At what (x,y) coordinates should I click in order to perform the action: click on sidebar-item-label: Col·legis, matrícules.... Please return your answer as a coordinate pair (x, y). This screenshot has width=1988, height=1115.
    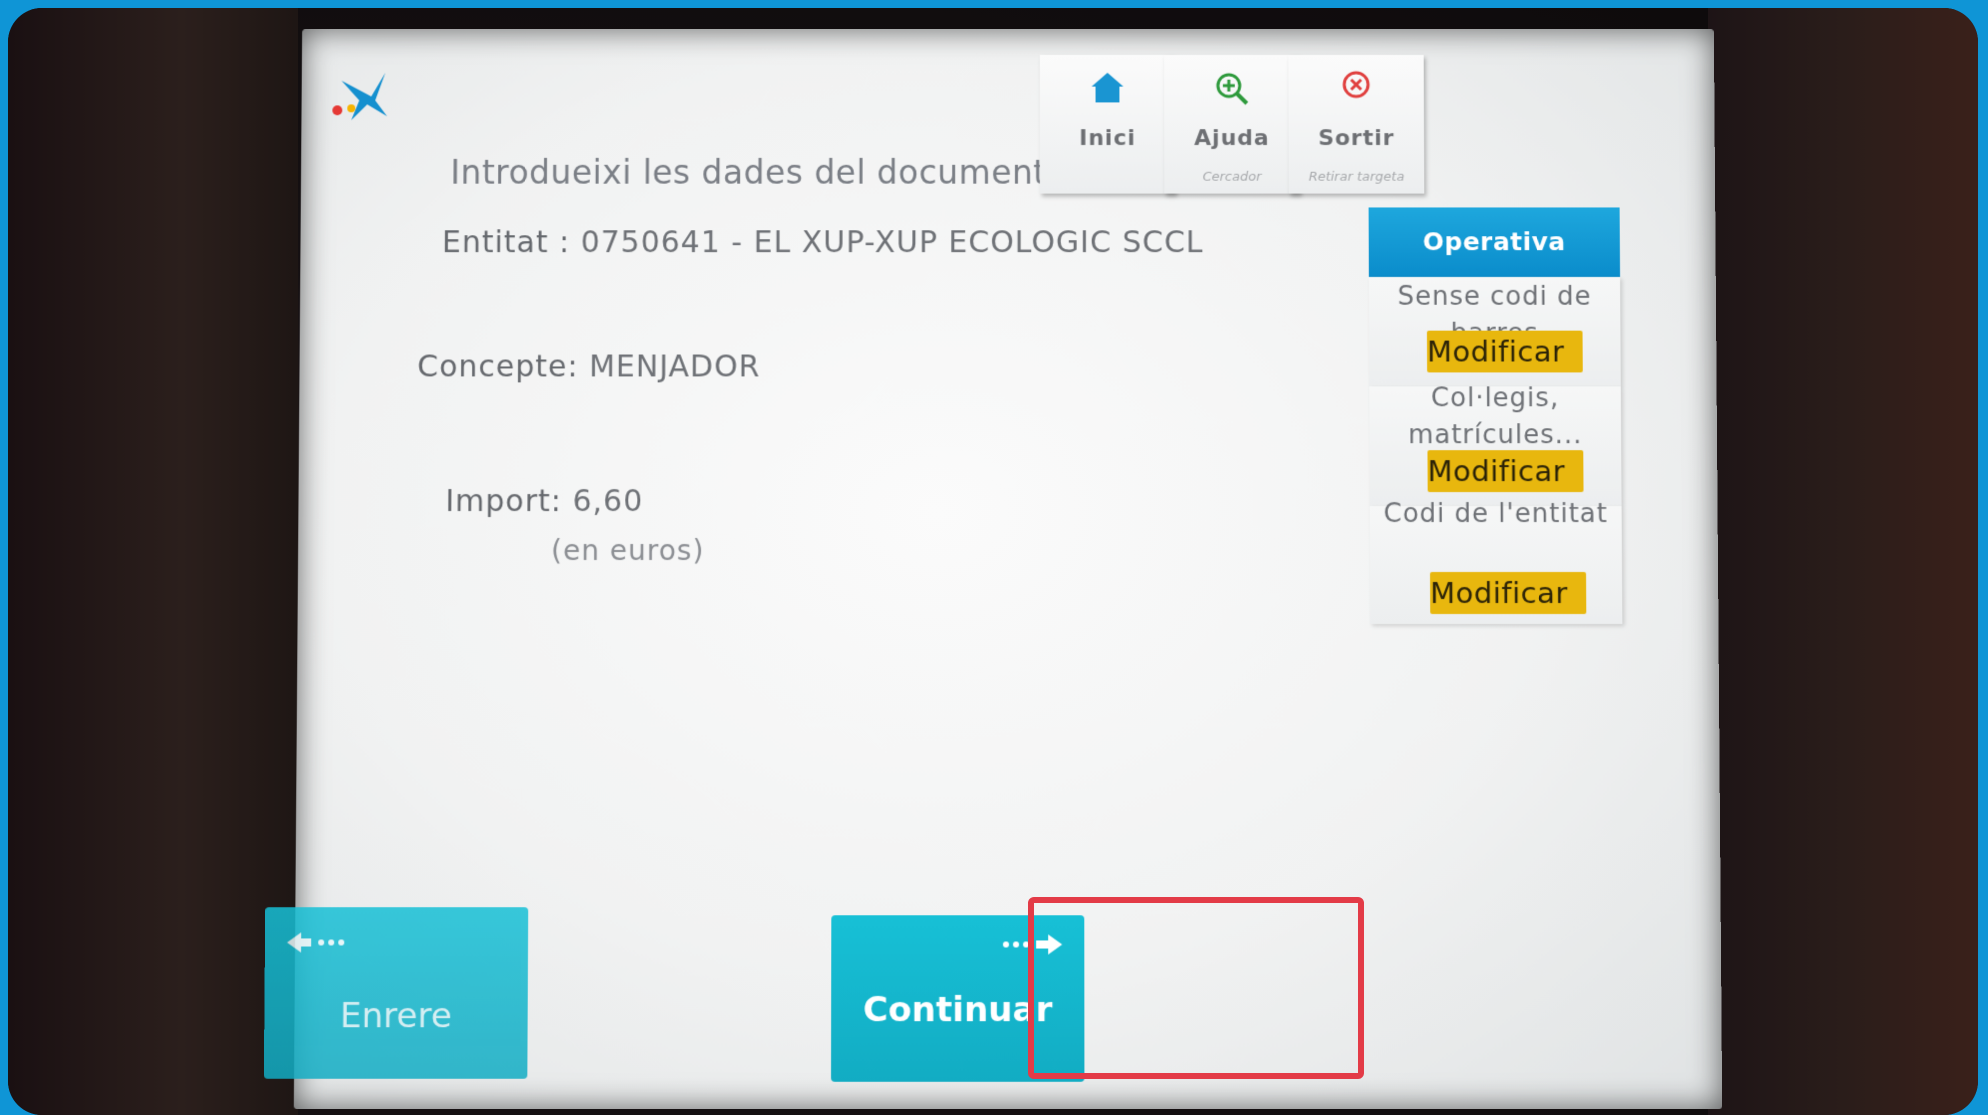
    Looking at the image, I should click on (1495, 417).